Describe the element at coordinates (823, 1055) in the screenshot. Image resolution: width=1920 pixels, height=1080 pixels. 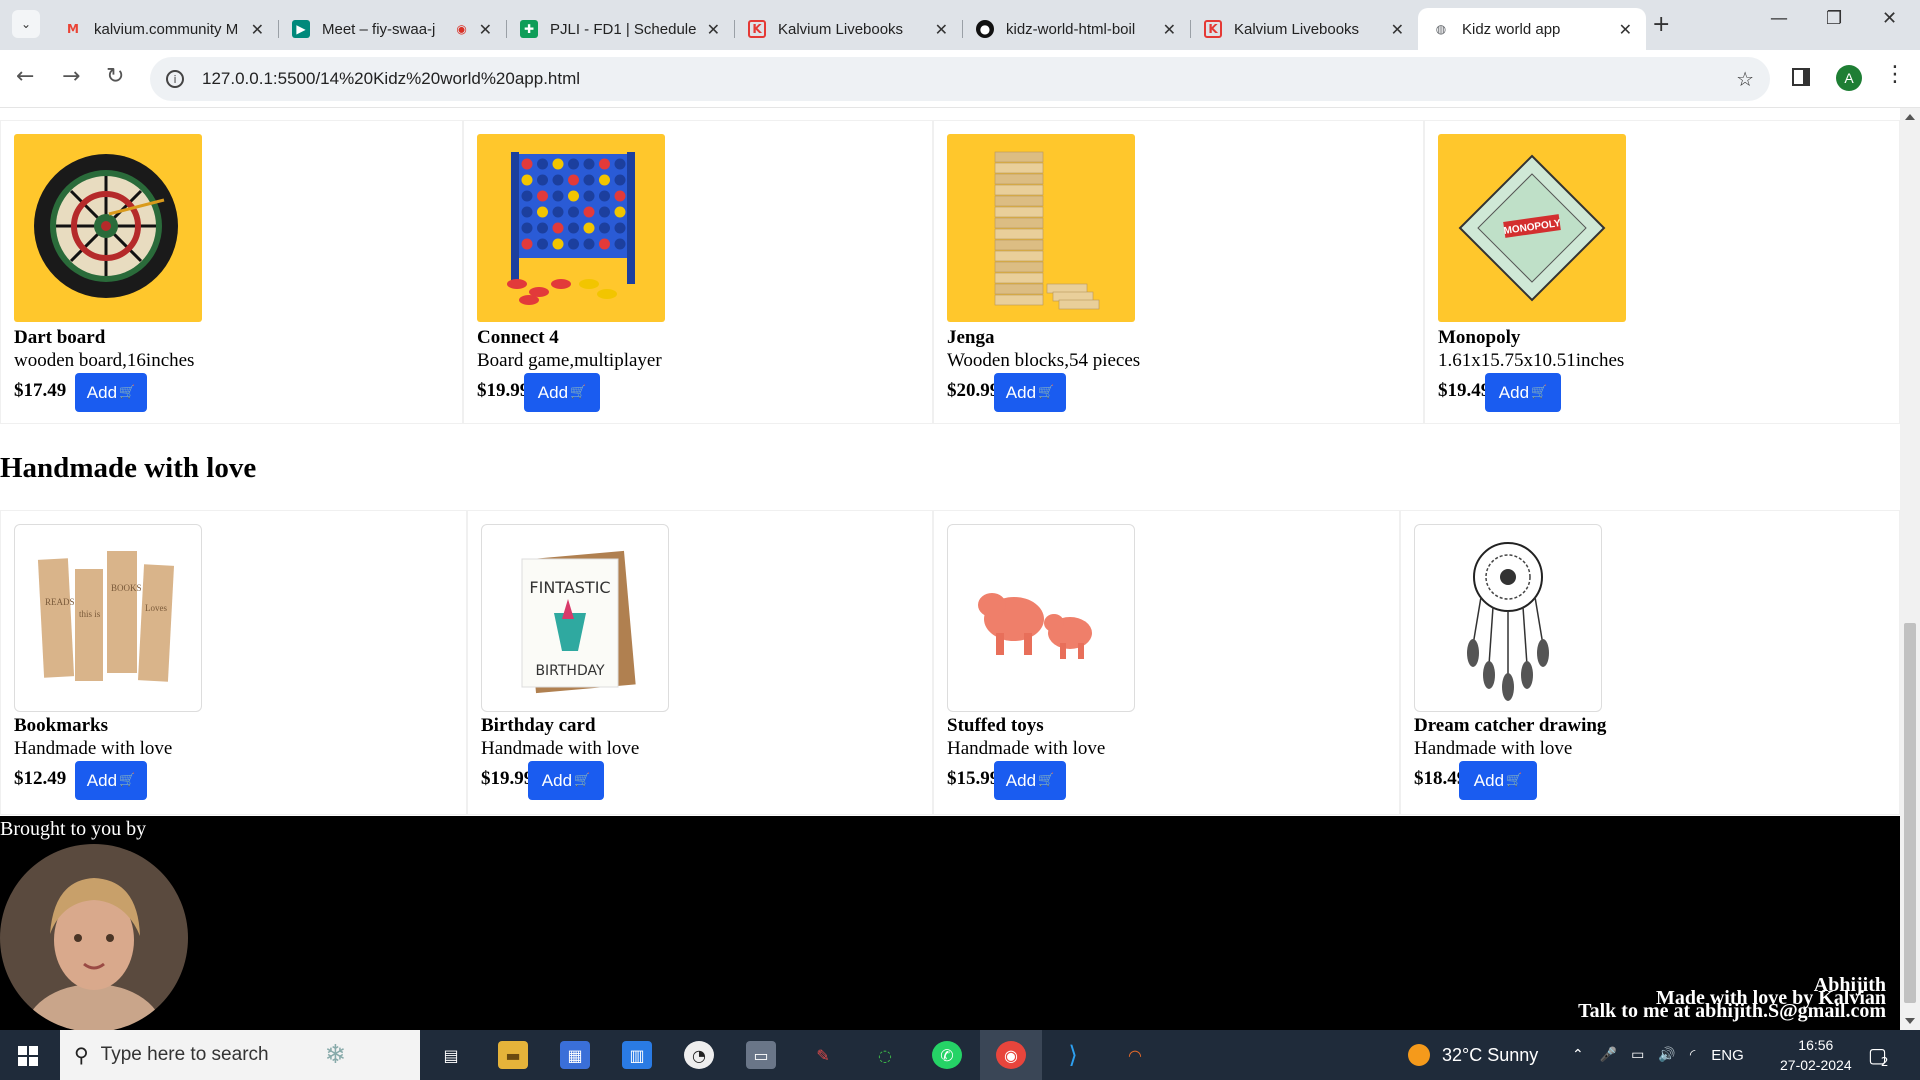
I see `paint-icon: ✎` at that location.